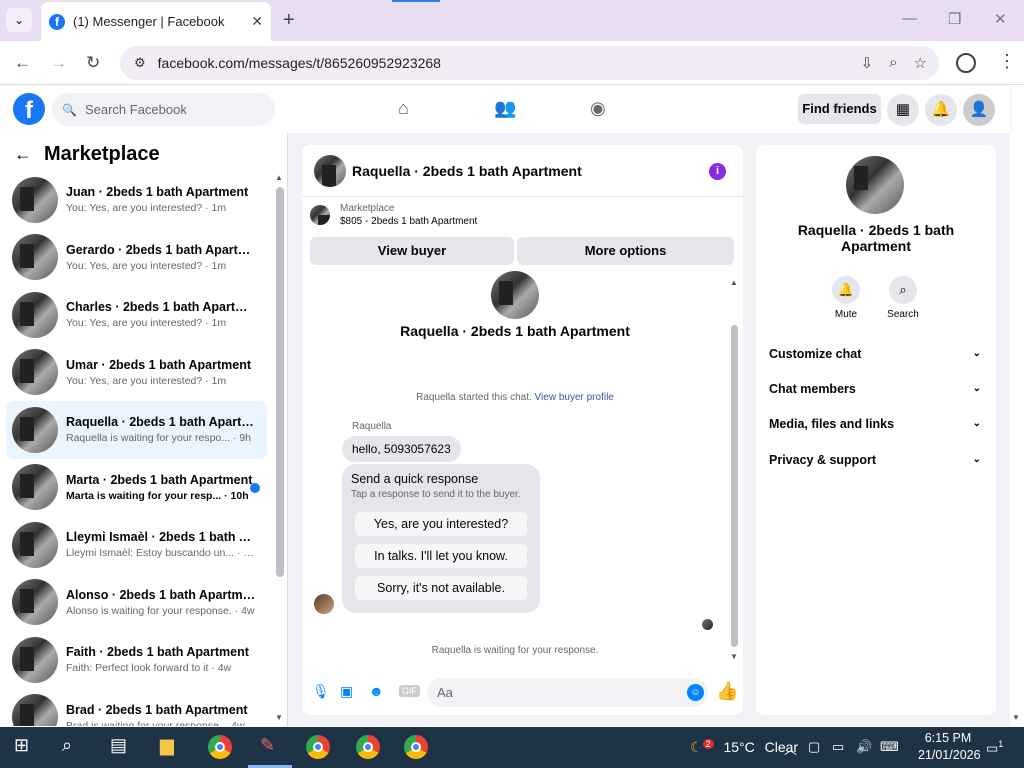 The height and width of the screenshot is (768, 1024). I want to click on search-input: 🔍 Search Facebook, so click(163, 109).